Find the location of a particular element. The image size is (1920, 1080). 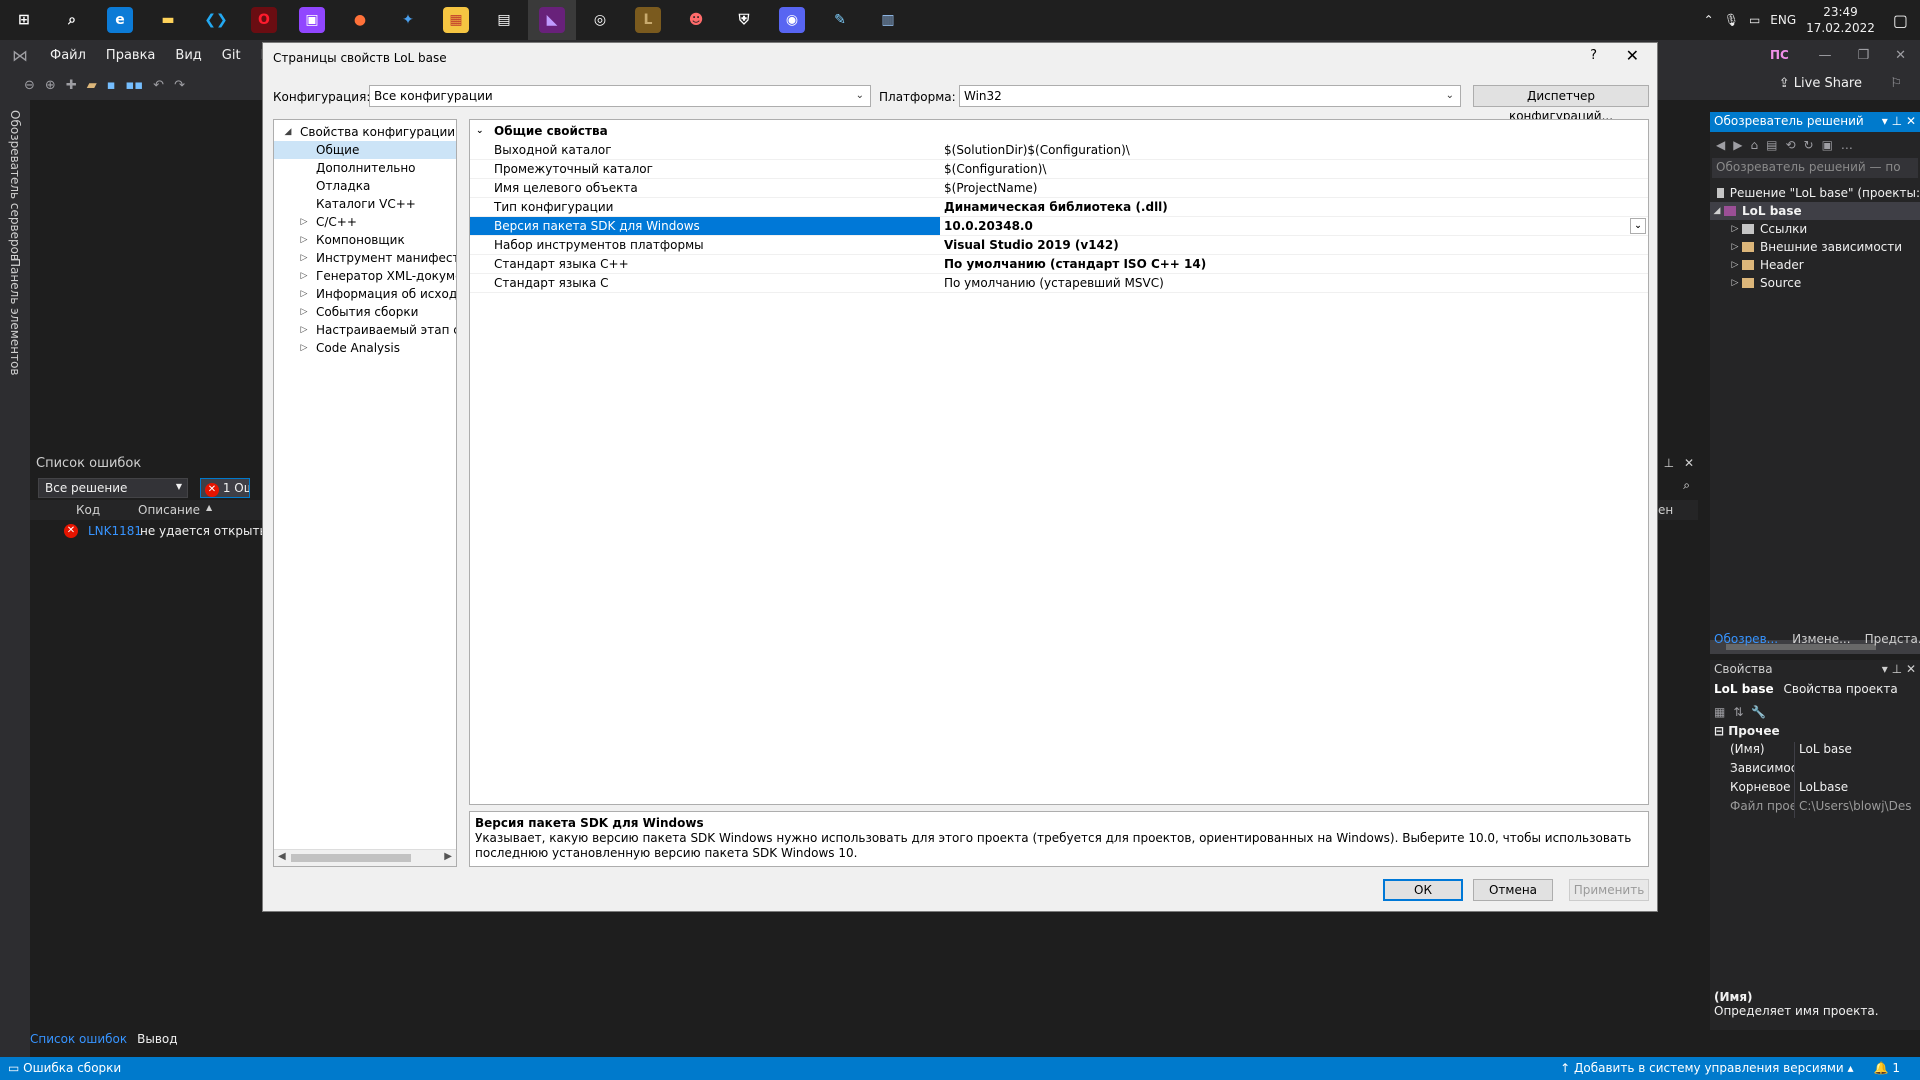

tree-item: Дополнительно is located at coordinates (365, 168).